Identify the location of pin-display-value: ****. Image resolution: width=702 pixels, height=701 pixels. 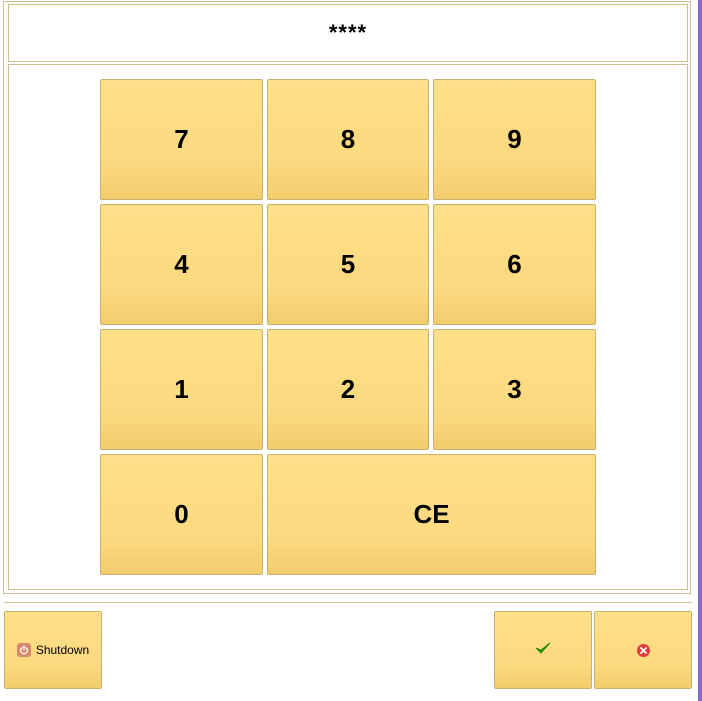
(348, 32).